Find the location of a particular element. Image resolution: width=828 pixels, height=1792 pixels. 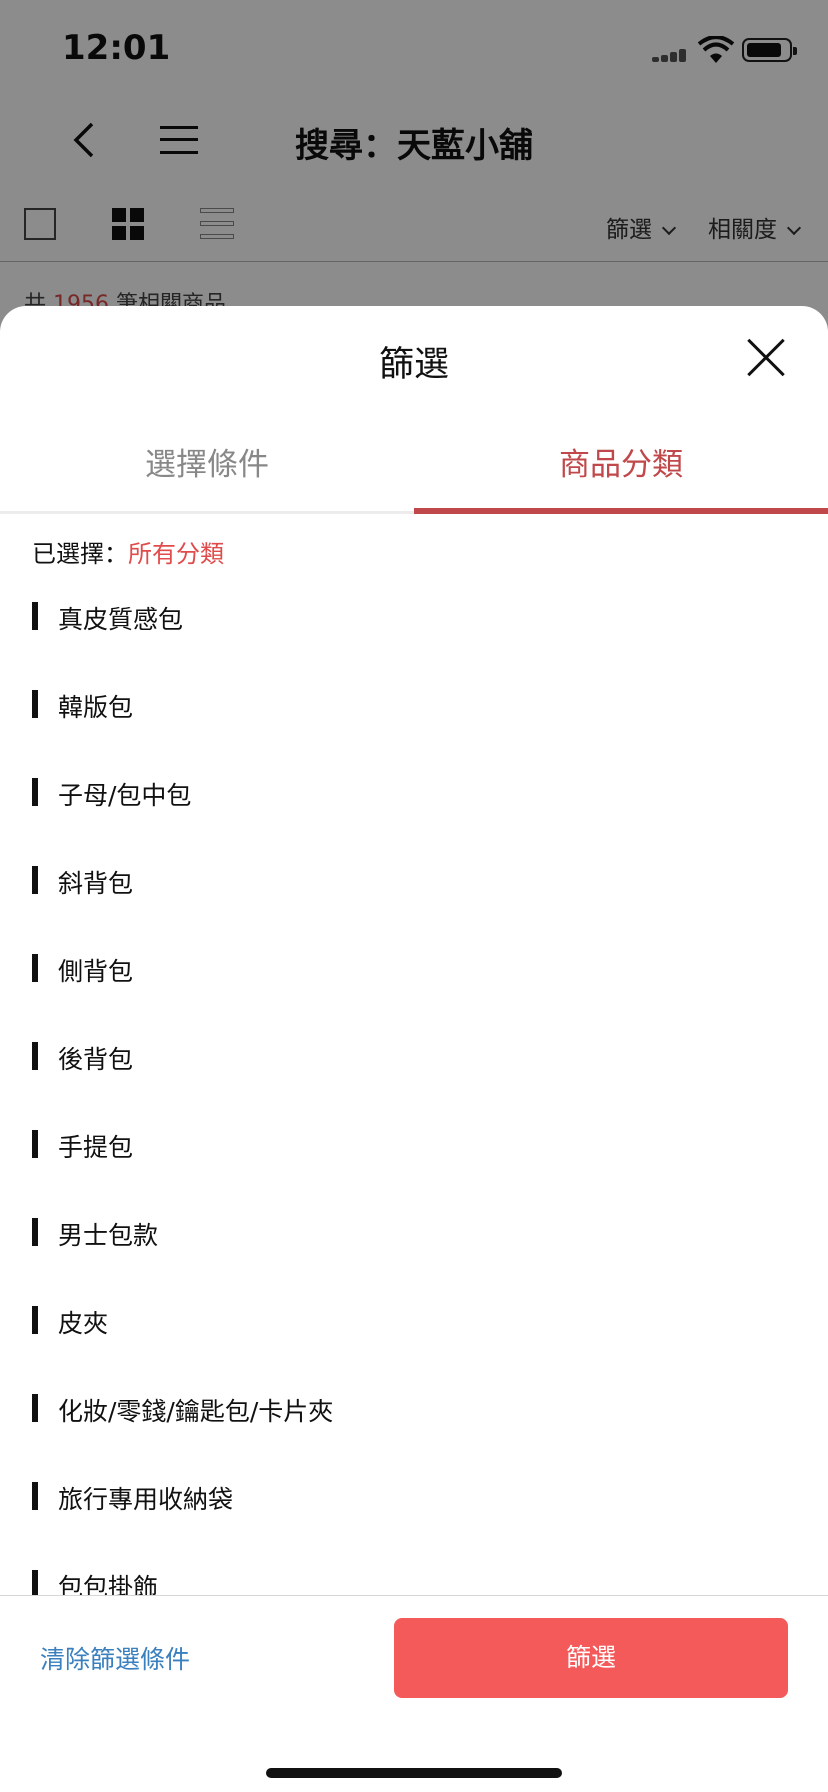

category-label: 後背包 is located at coordinates (96, 1059).